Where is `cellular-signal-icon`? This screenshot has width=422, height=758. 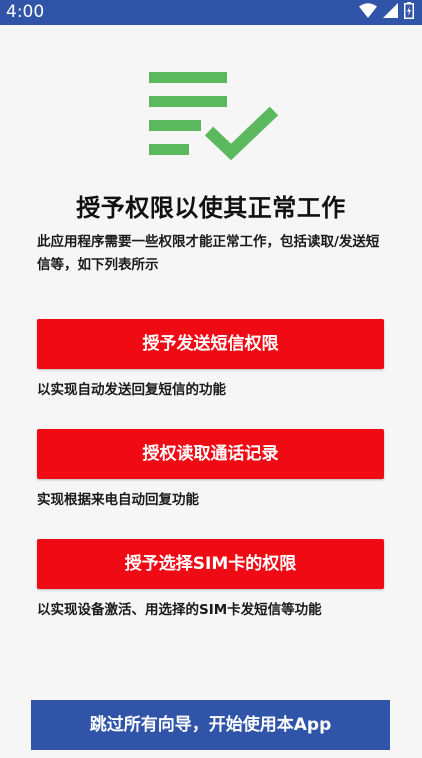 cellular-signal-icon is located at coordinates (390, 12).